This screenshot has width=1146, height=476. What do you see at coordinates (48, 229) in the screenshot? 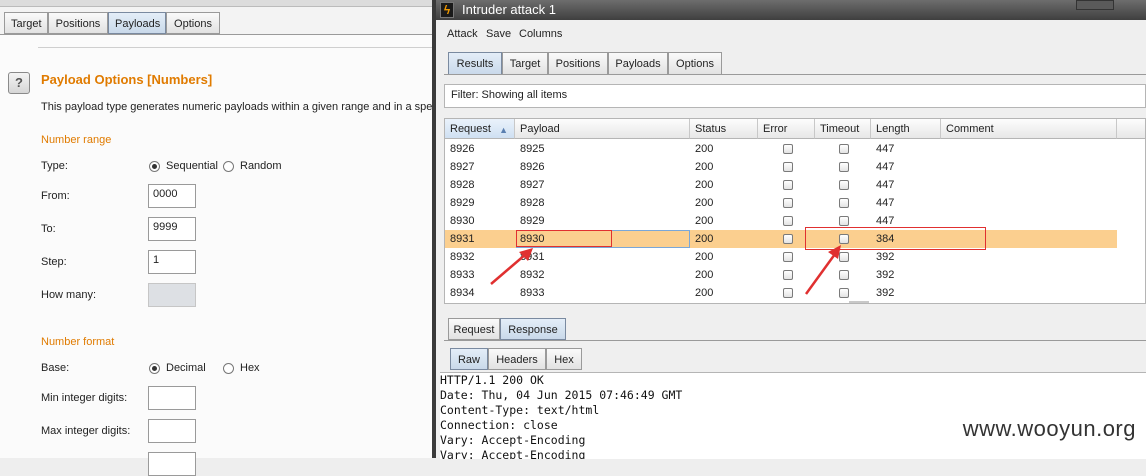
I see `to-label: To:` at bounding box center [48, 229].